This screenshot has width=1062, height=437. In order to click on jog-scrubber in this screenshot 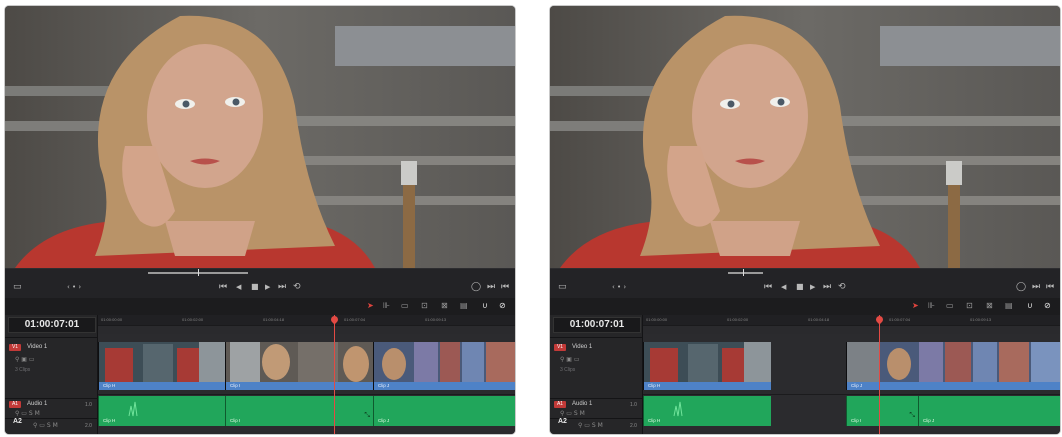, I will do `click(745, 273)`.